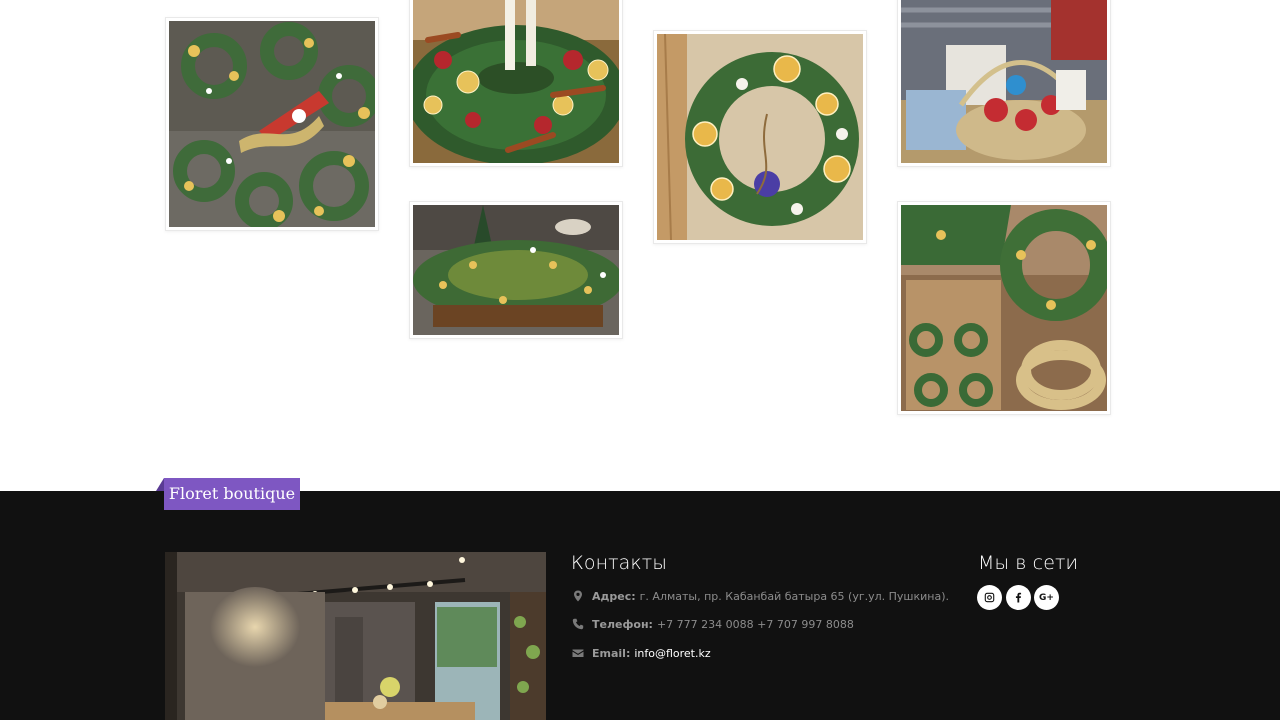 The image size is (1280, 720). I want to click on facebook-icon, so click(1018, 597).